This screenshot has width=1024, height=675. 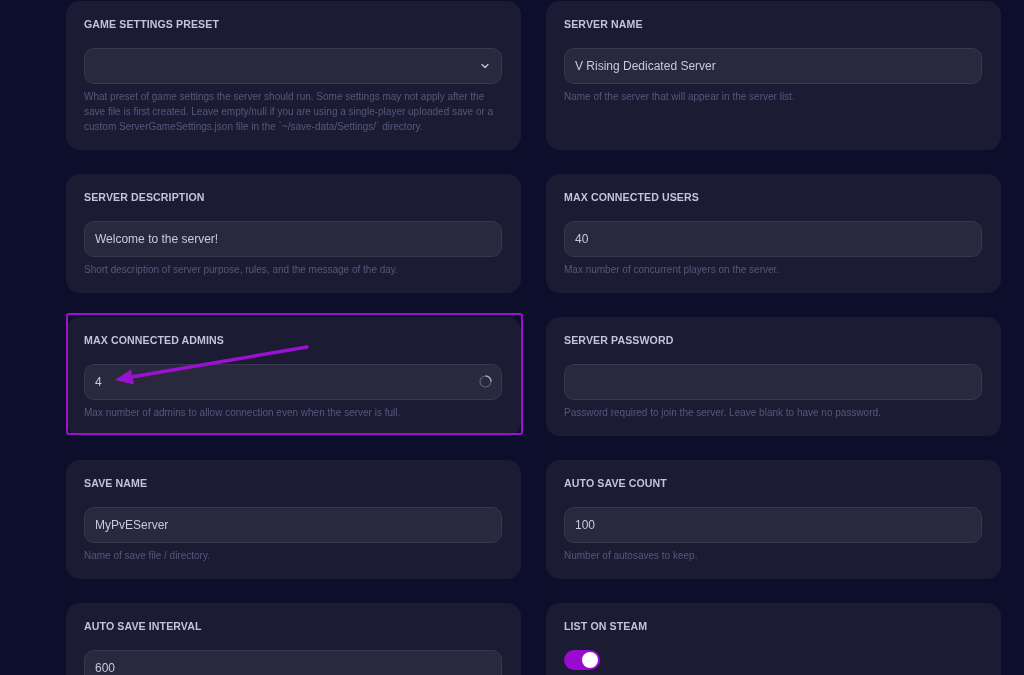 I want to click on field-label: MAX CONNECTED USERS, so click(x=631, y=197).